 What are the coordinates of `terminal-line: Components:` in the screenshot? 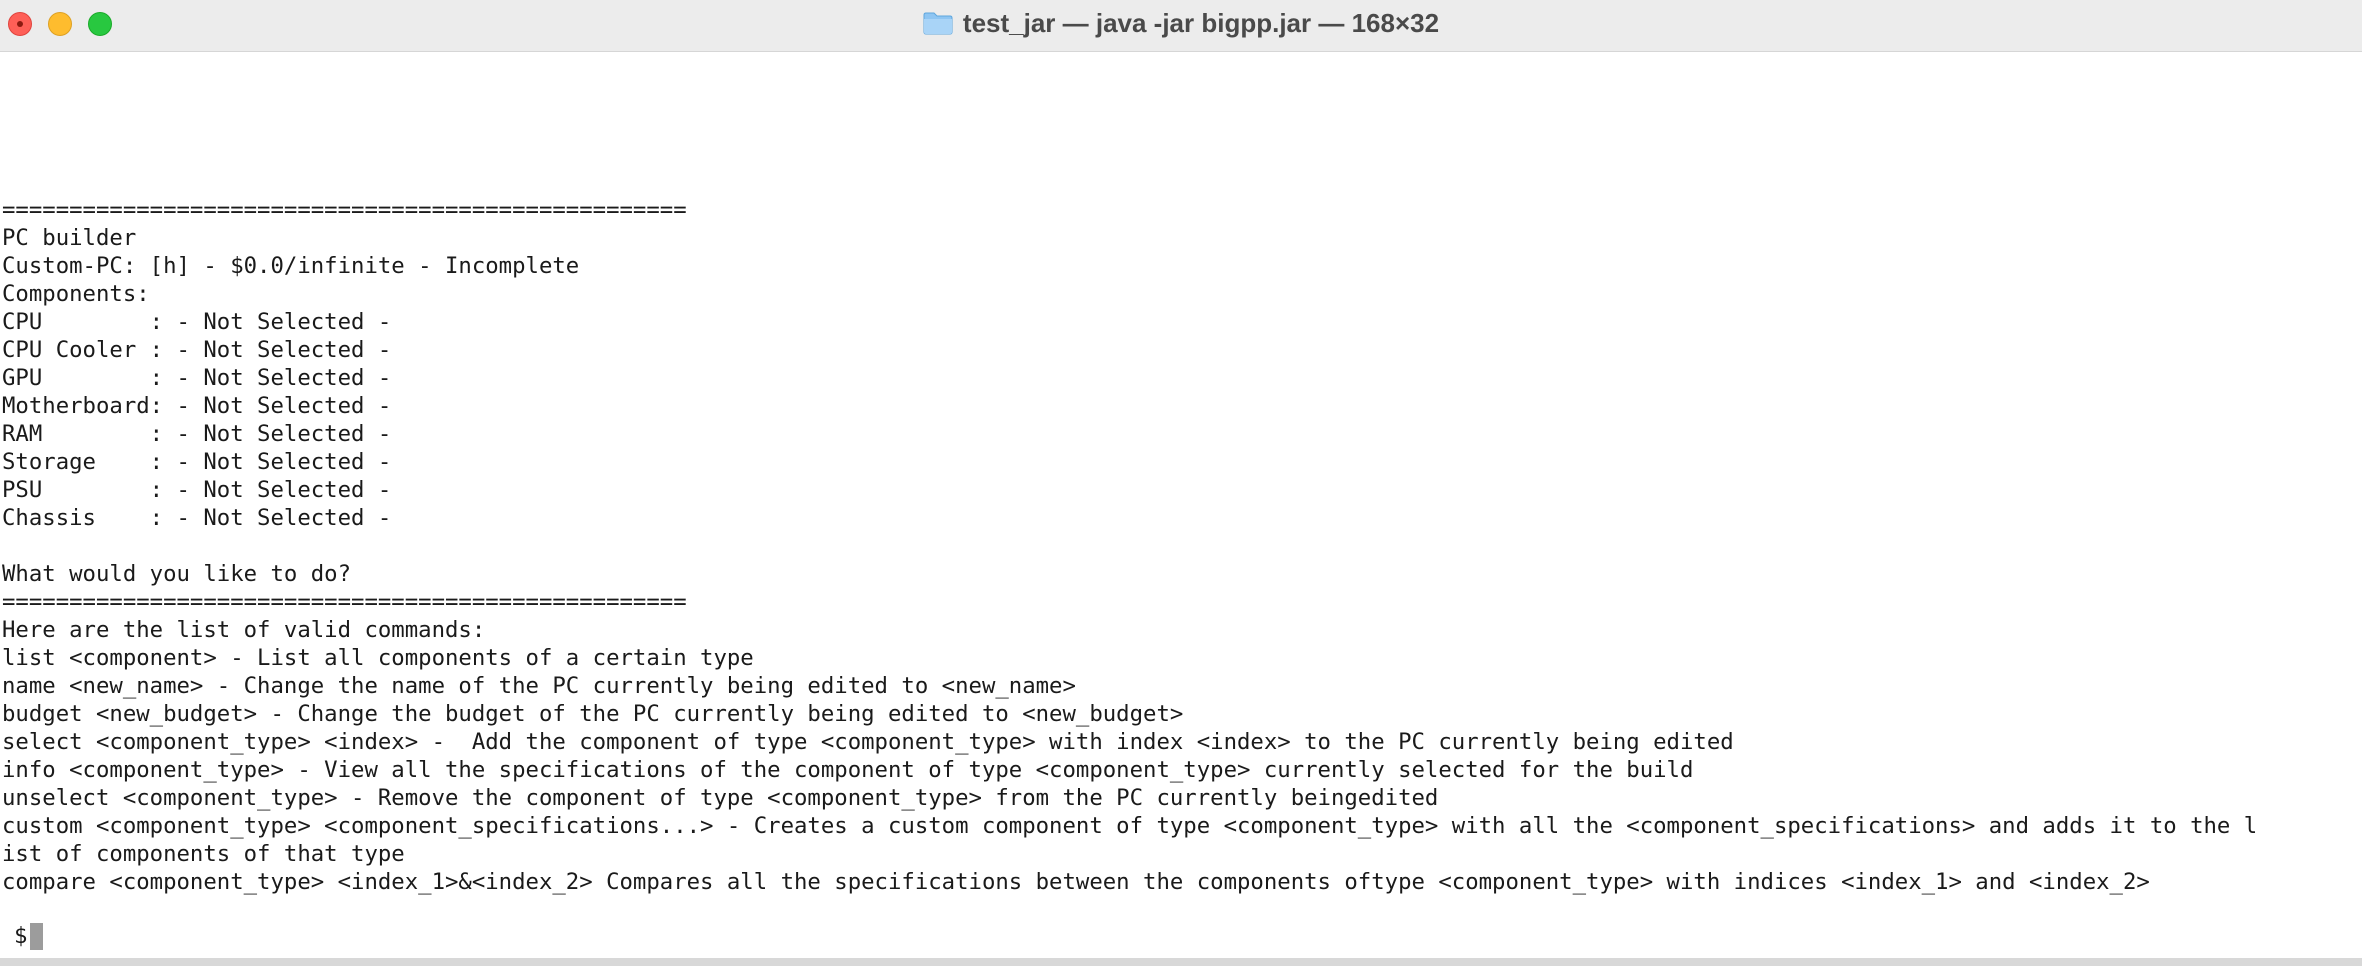 It's located at (76, 294).